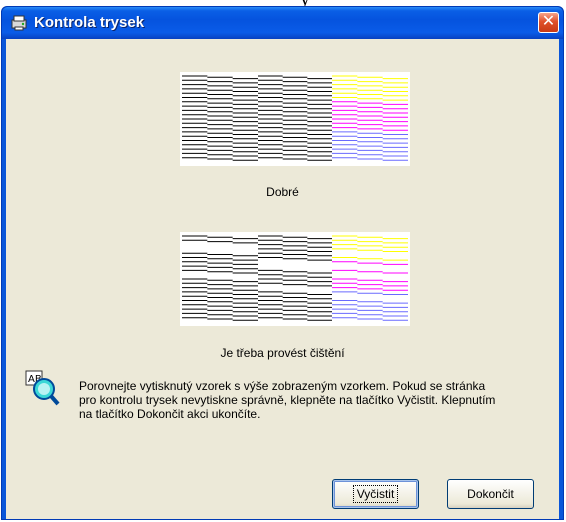 The height and width of the screenshot is (522, 566). Describe the element at coordinates (89, 22) in the screenshot. I see `window-title: Kontrola trysek` at that location.